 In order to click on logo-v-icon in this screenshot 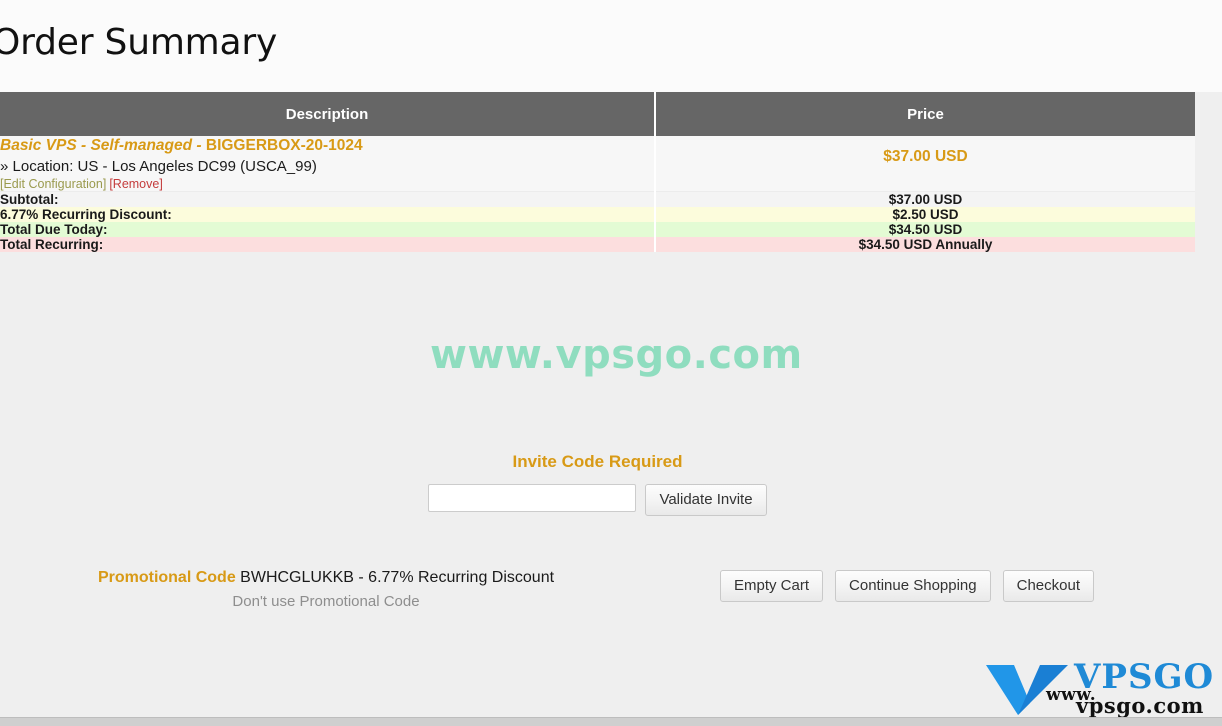, I will do `click(1027, 690)`.